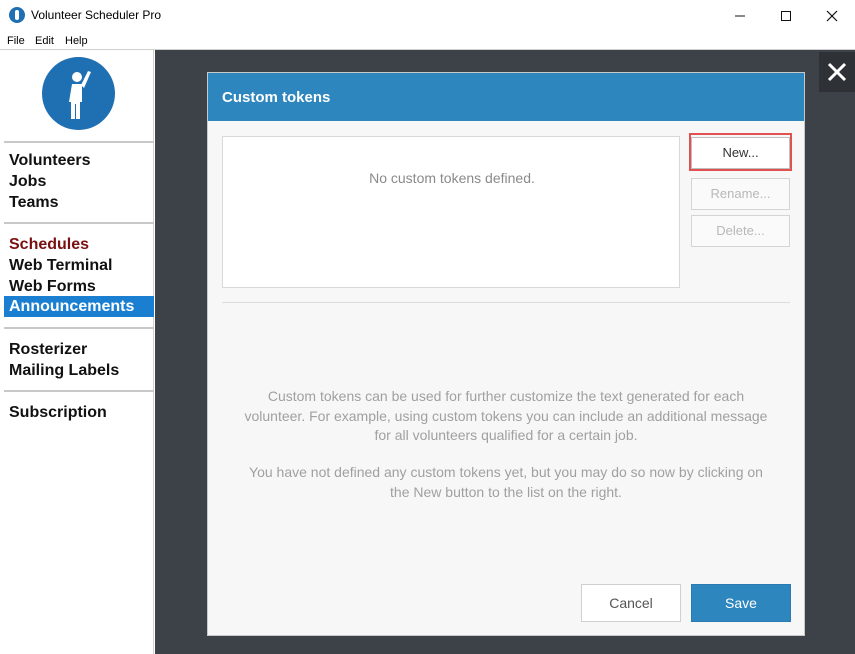 This screenshot has width=855, height=654. What do you see at coordinates (96, 15) in the screenshot?
I see `window-title: Volunteer Scheduler Pro` at bounding box center [96, 15].